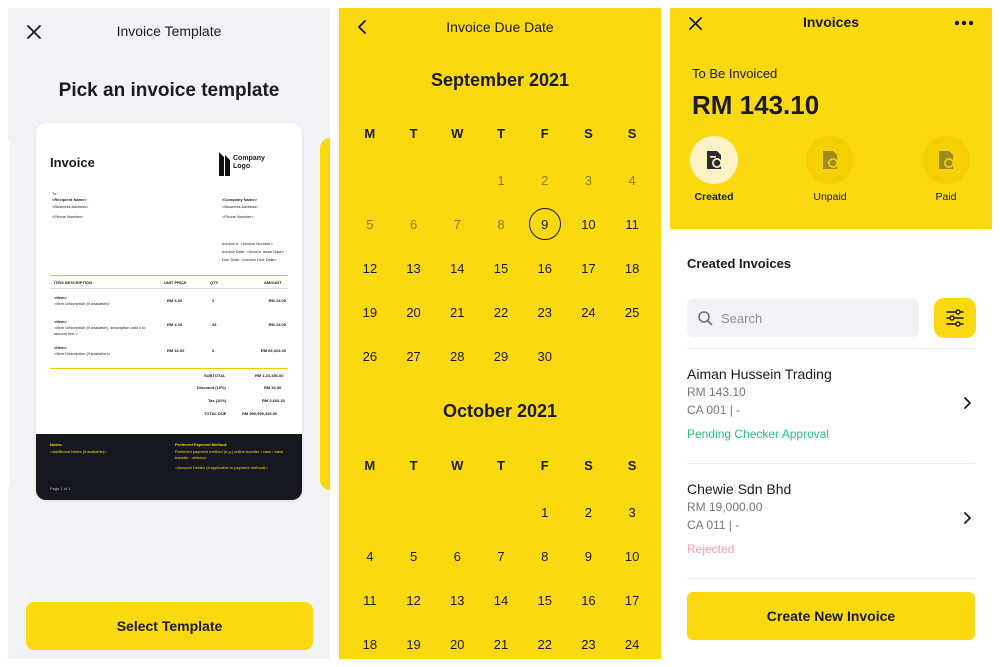  What do you see at coordinates (370, 356) in the screenshot?
I see `calendar-day: 26` at bounding box center [370, 356].